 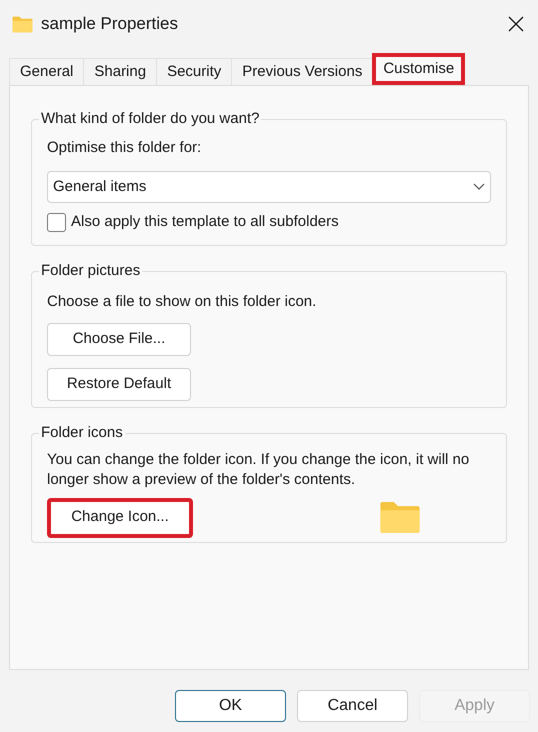 What do you see at coordinates (419, 69) in the screenshot?
I see `tab: Customise` at bounding box center [419, 69].